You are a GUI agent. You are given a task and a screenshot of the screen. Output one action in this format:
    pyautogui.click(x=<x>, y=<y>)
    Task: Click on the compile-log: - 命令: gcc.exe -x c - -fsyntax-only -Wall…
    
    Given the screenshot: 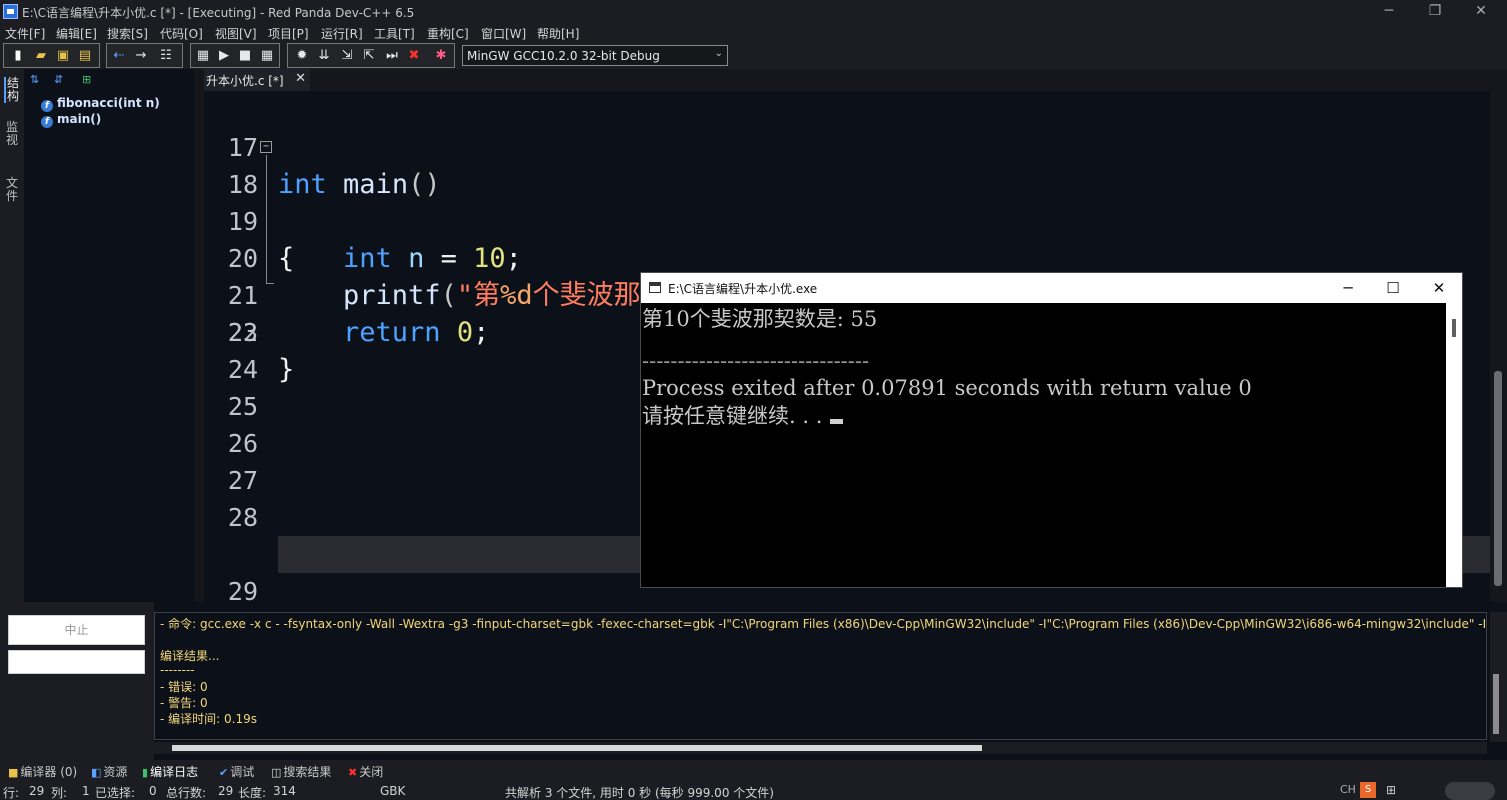 What is the action you would take?
    pyautogui.click(x=820, y=676)
    